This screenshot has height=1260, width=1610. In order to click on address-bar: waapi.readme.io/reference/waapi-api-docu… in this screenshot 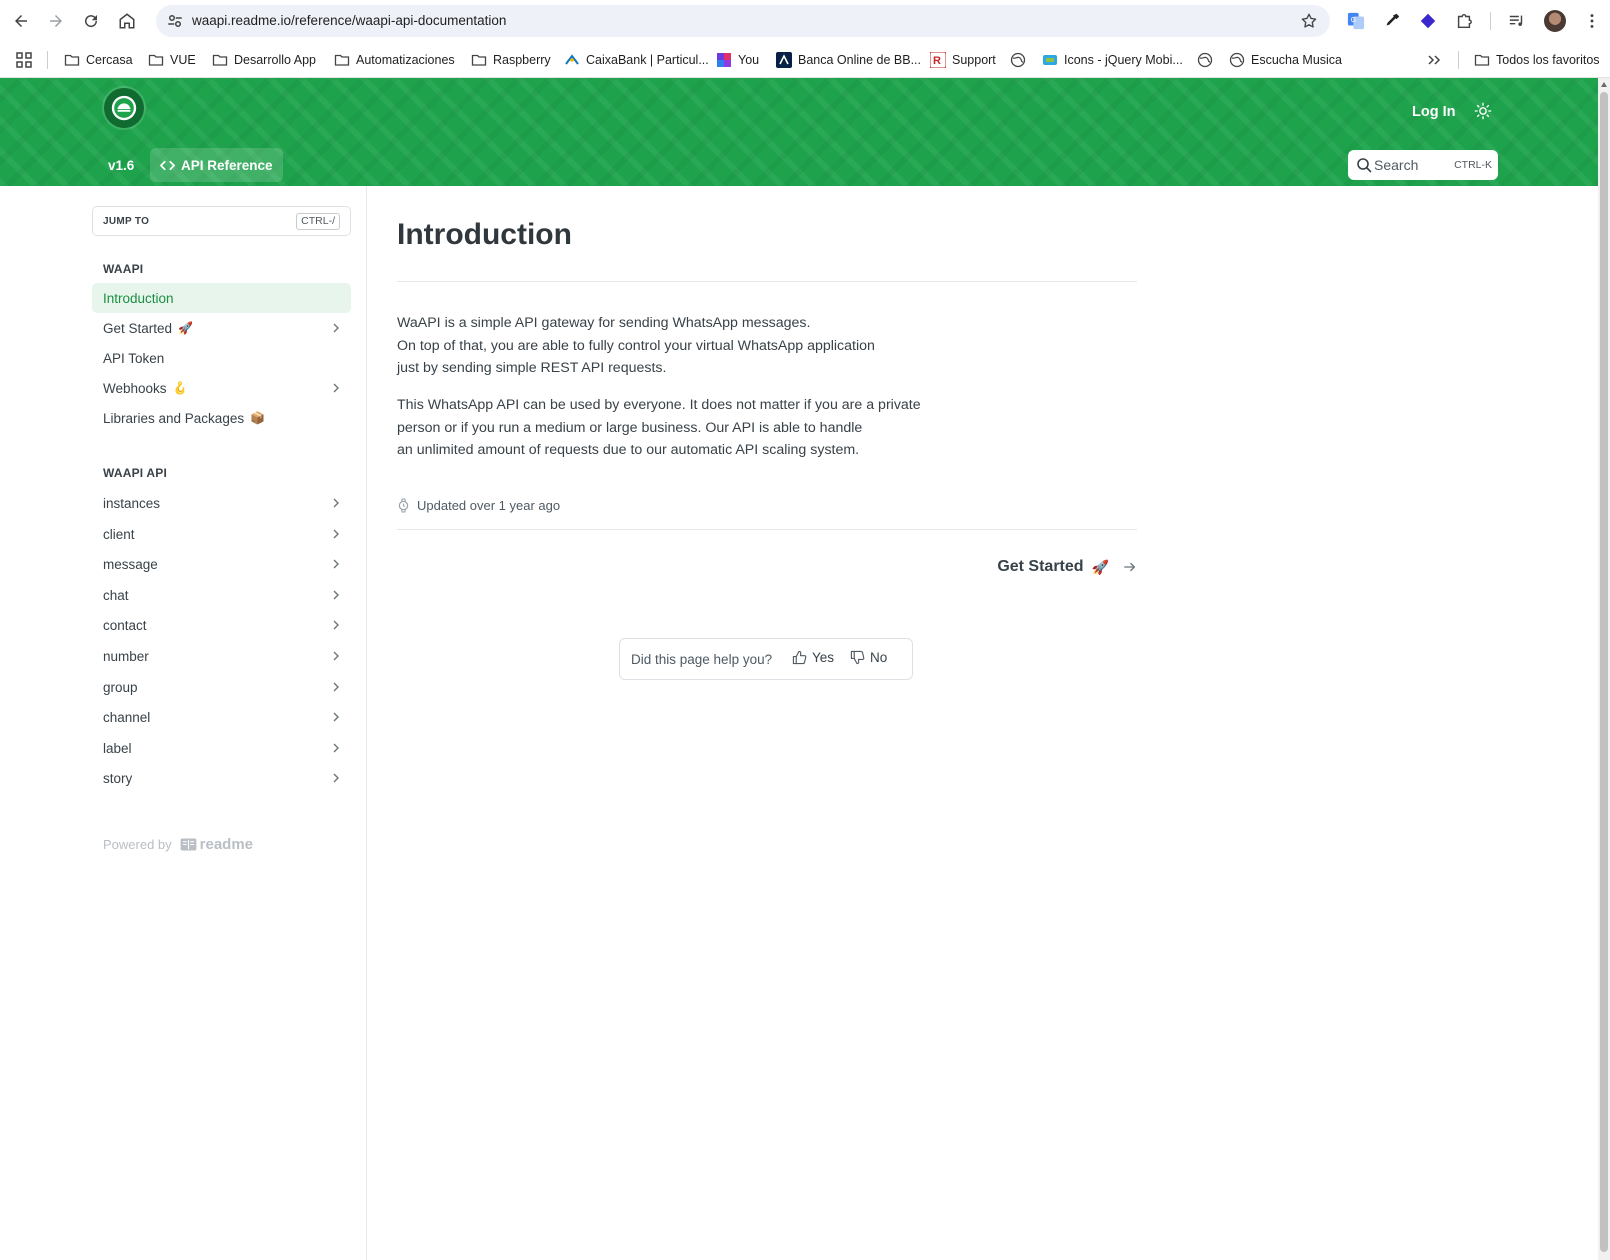, I will do `click(743, 21)`.